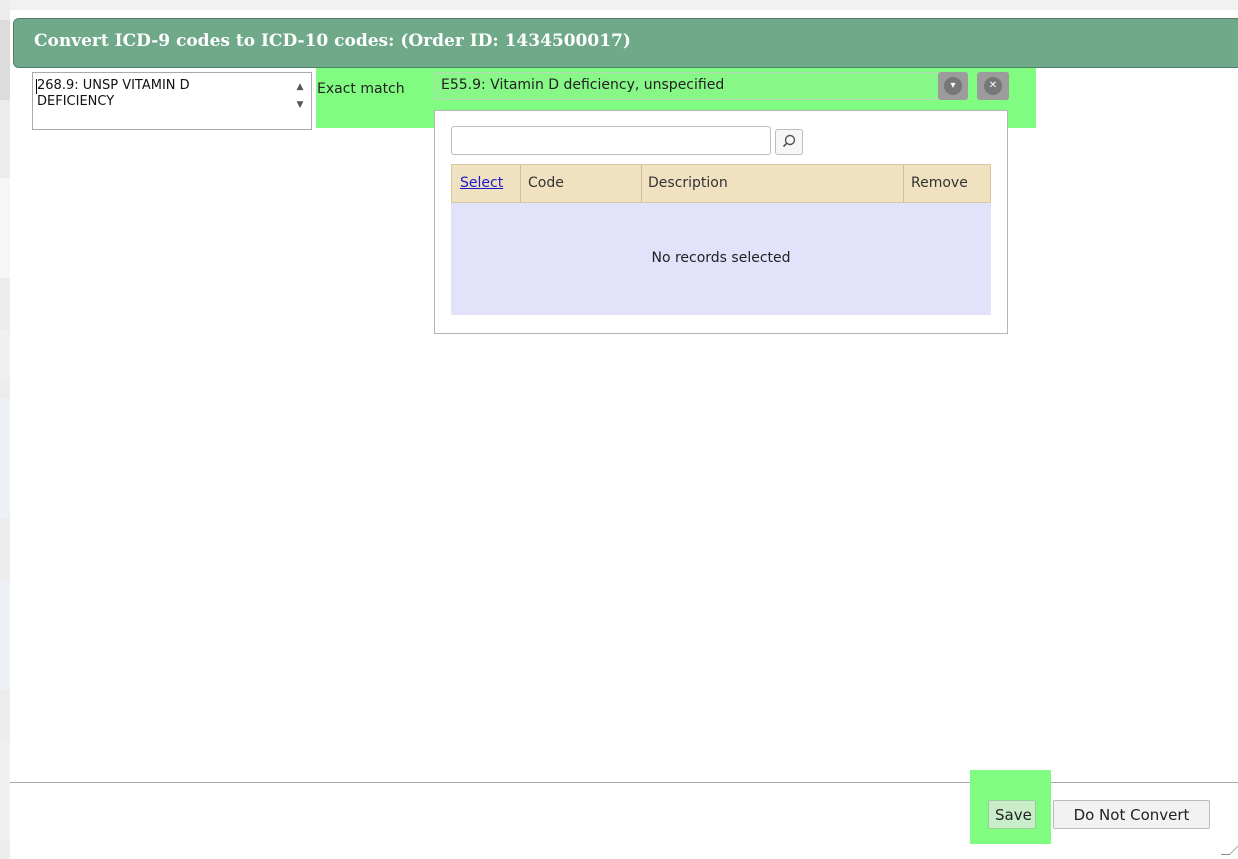 Image resolution: width=1238 pixels, height=859 pixels. Describe the element at coordinates (583, 85) in the screenshot. I see `icd10-selected-value: E55.9: Vitamin D deficiency, unspecified` at that location.